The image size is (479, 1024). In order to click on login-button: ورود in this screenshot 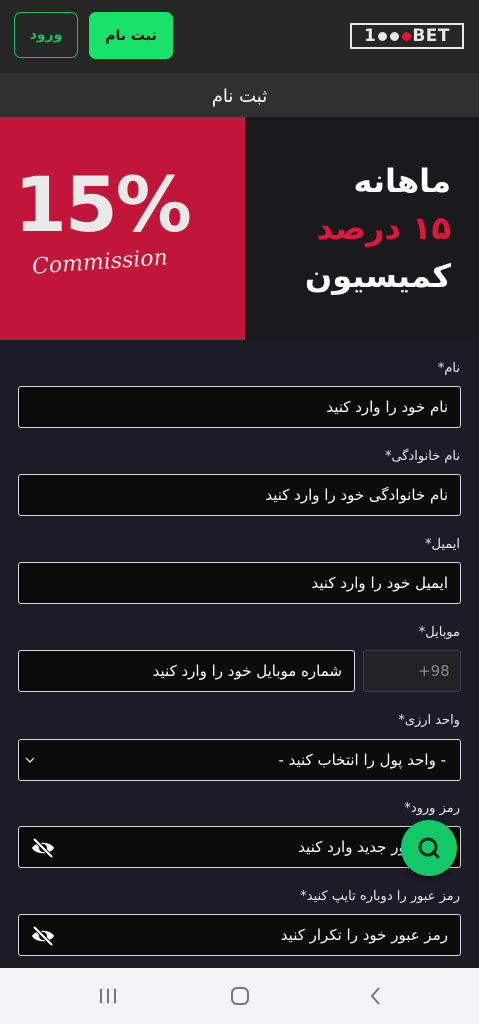, I will do `click(46, 35)`.